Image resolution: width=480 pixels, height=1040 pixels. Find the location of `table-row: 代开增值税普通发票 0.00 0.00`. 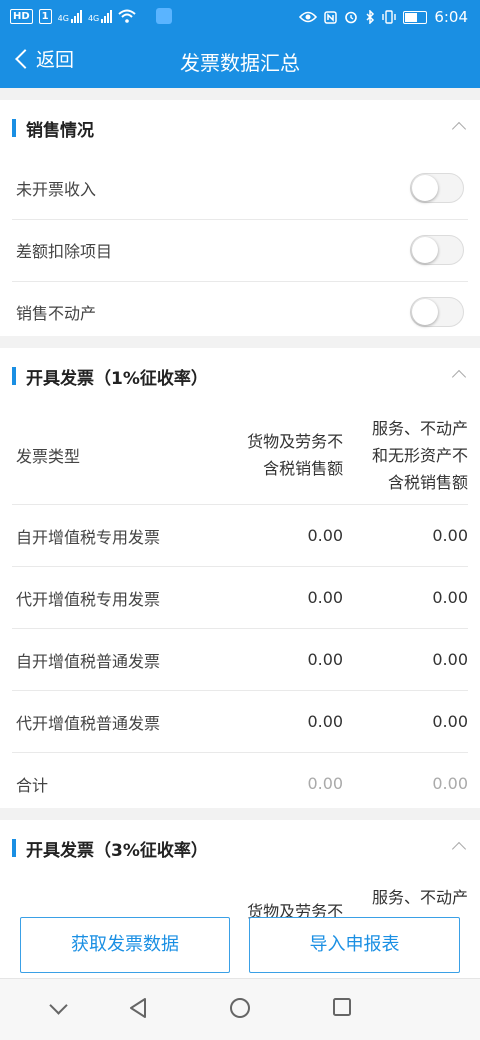

table-row: 代开增值税普通发票 0.00 0.00 is located at coordinates (240, 722).